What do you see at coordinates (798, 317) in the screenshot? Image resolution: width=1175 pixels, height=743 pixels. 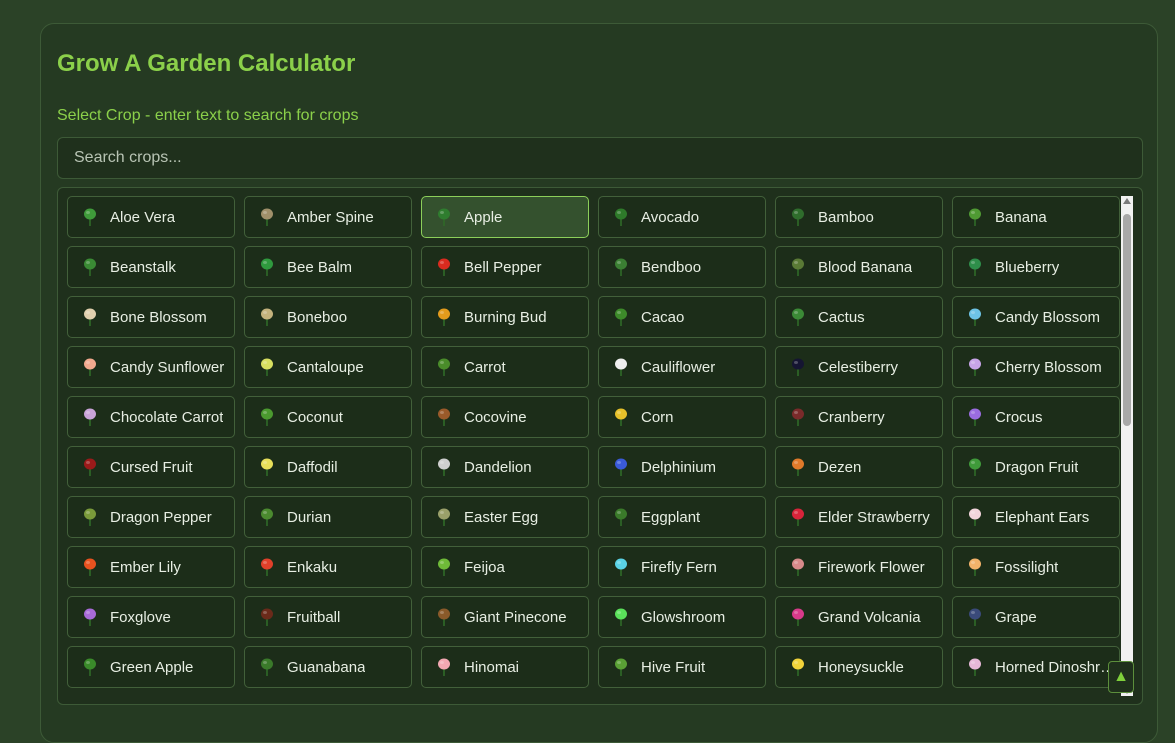 I see `cactus-icon` at bounding box center [798, 317].